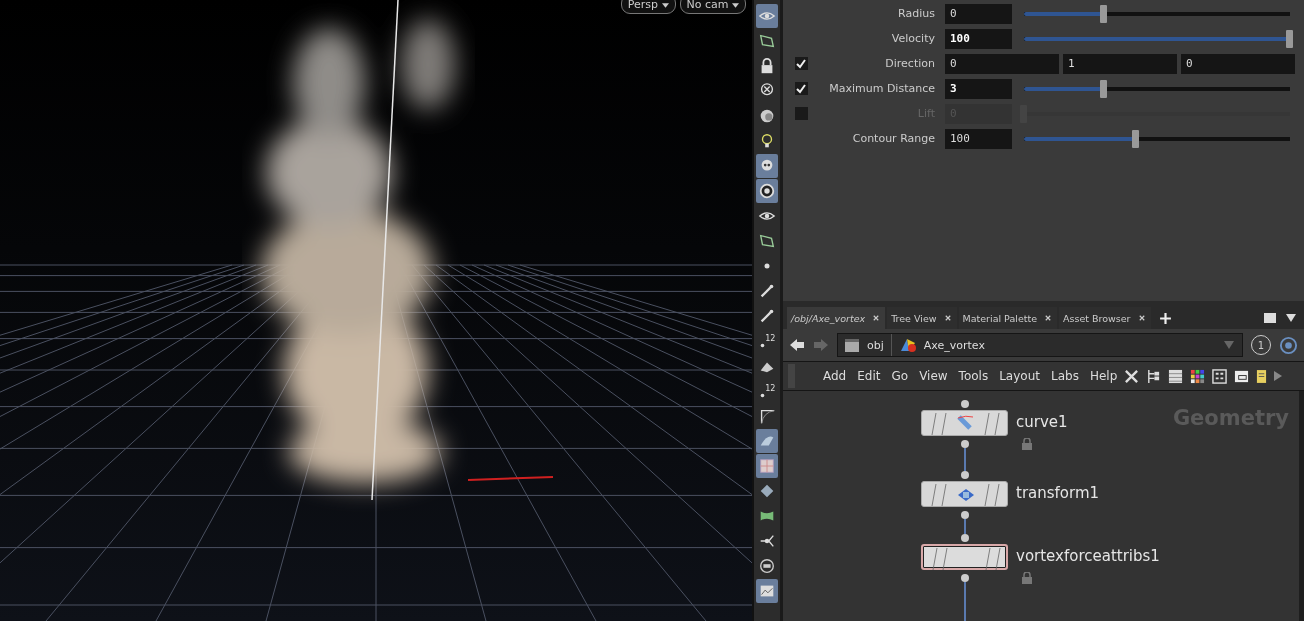 The width and height of the screenshot is (1304, 621). I want to click on menu-item: Layout, so click(1019, 376).